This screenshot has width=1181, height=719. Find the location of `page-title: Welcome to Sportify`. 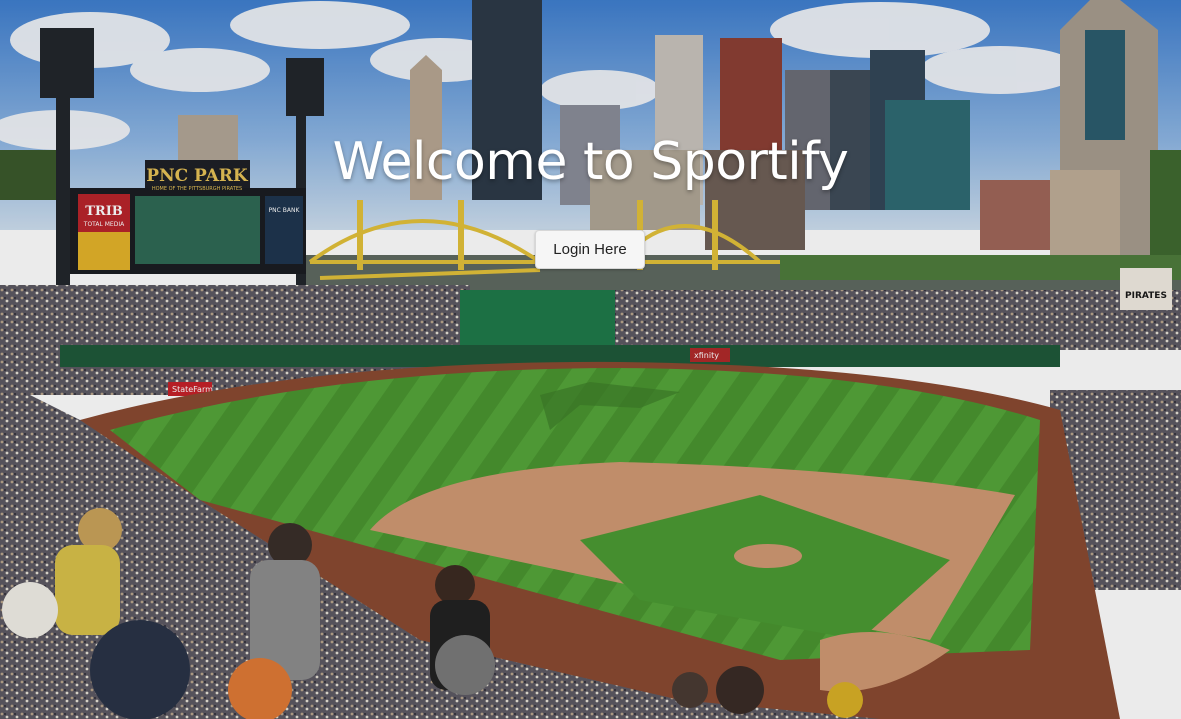

page-title: Welcome to Sportify is located at coordinates (590, 162).